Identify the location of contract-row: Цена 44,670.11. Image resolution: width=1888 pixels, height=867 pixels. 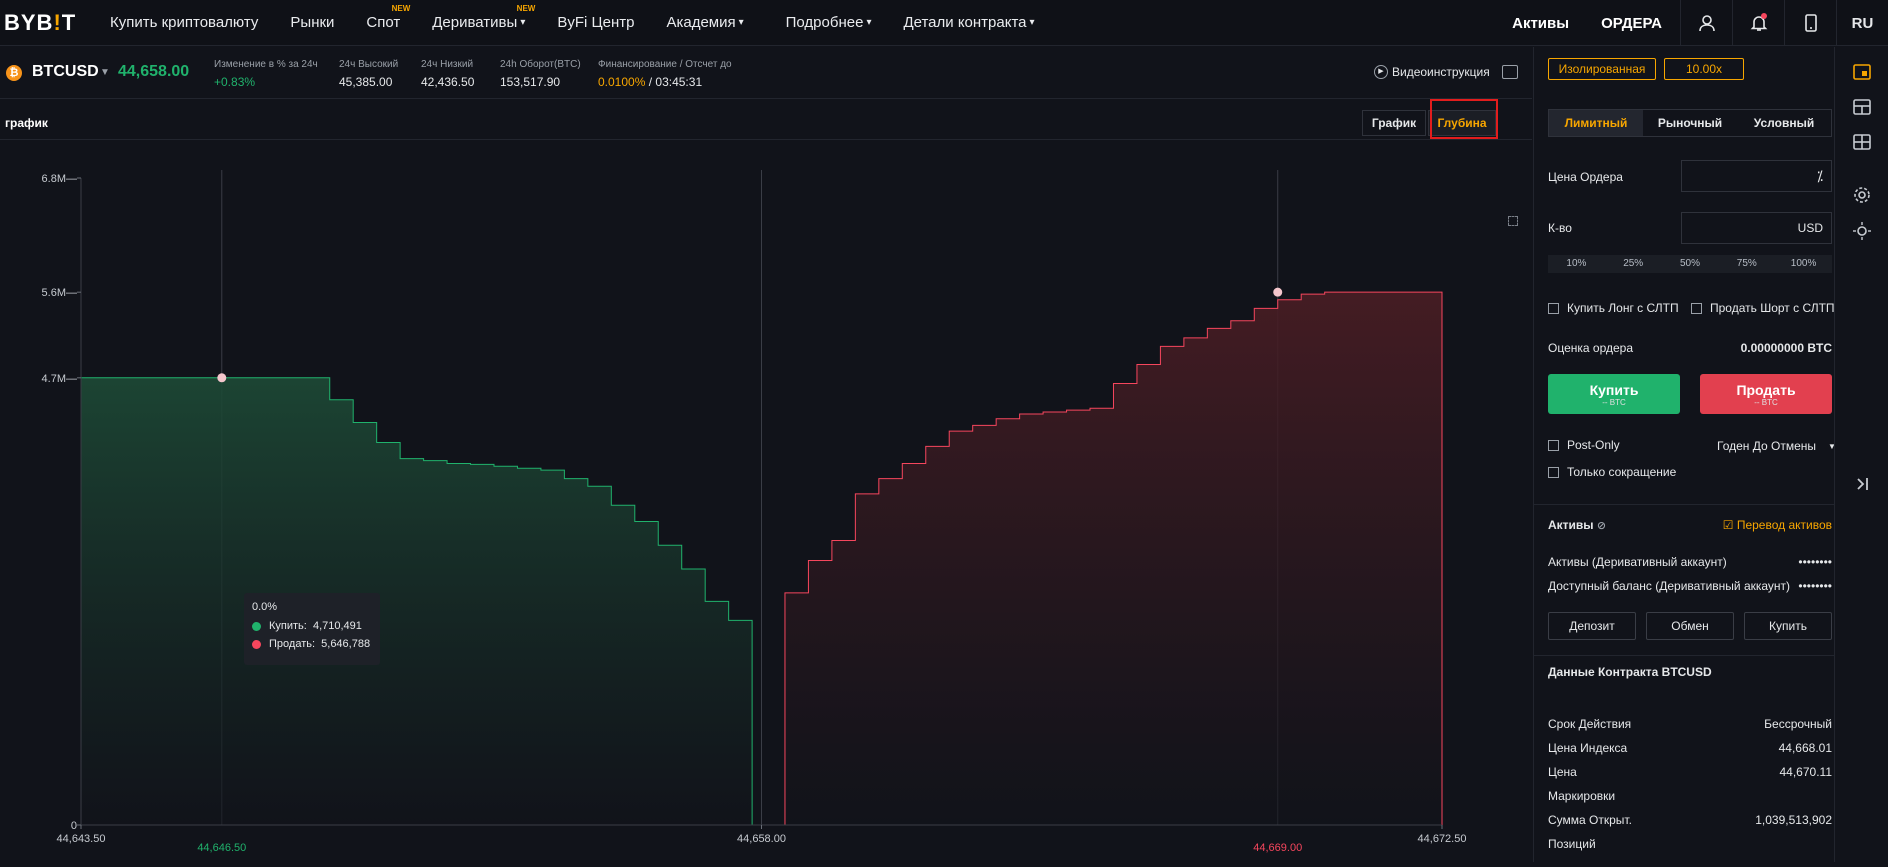
(1690, 772).